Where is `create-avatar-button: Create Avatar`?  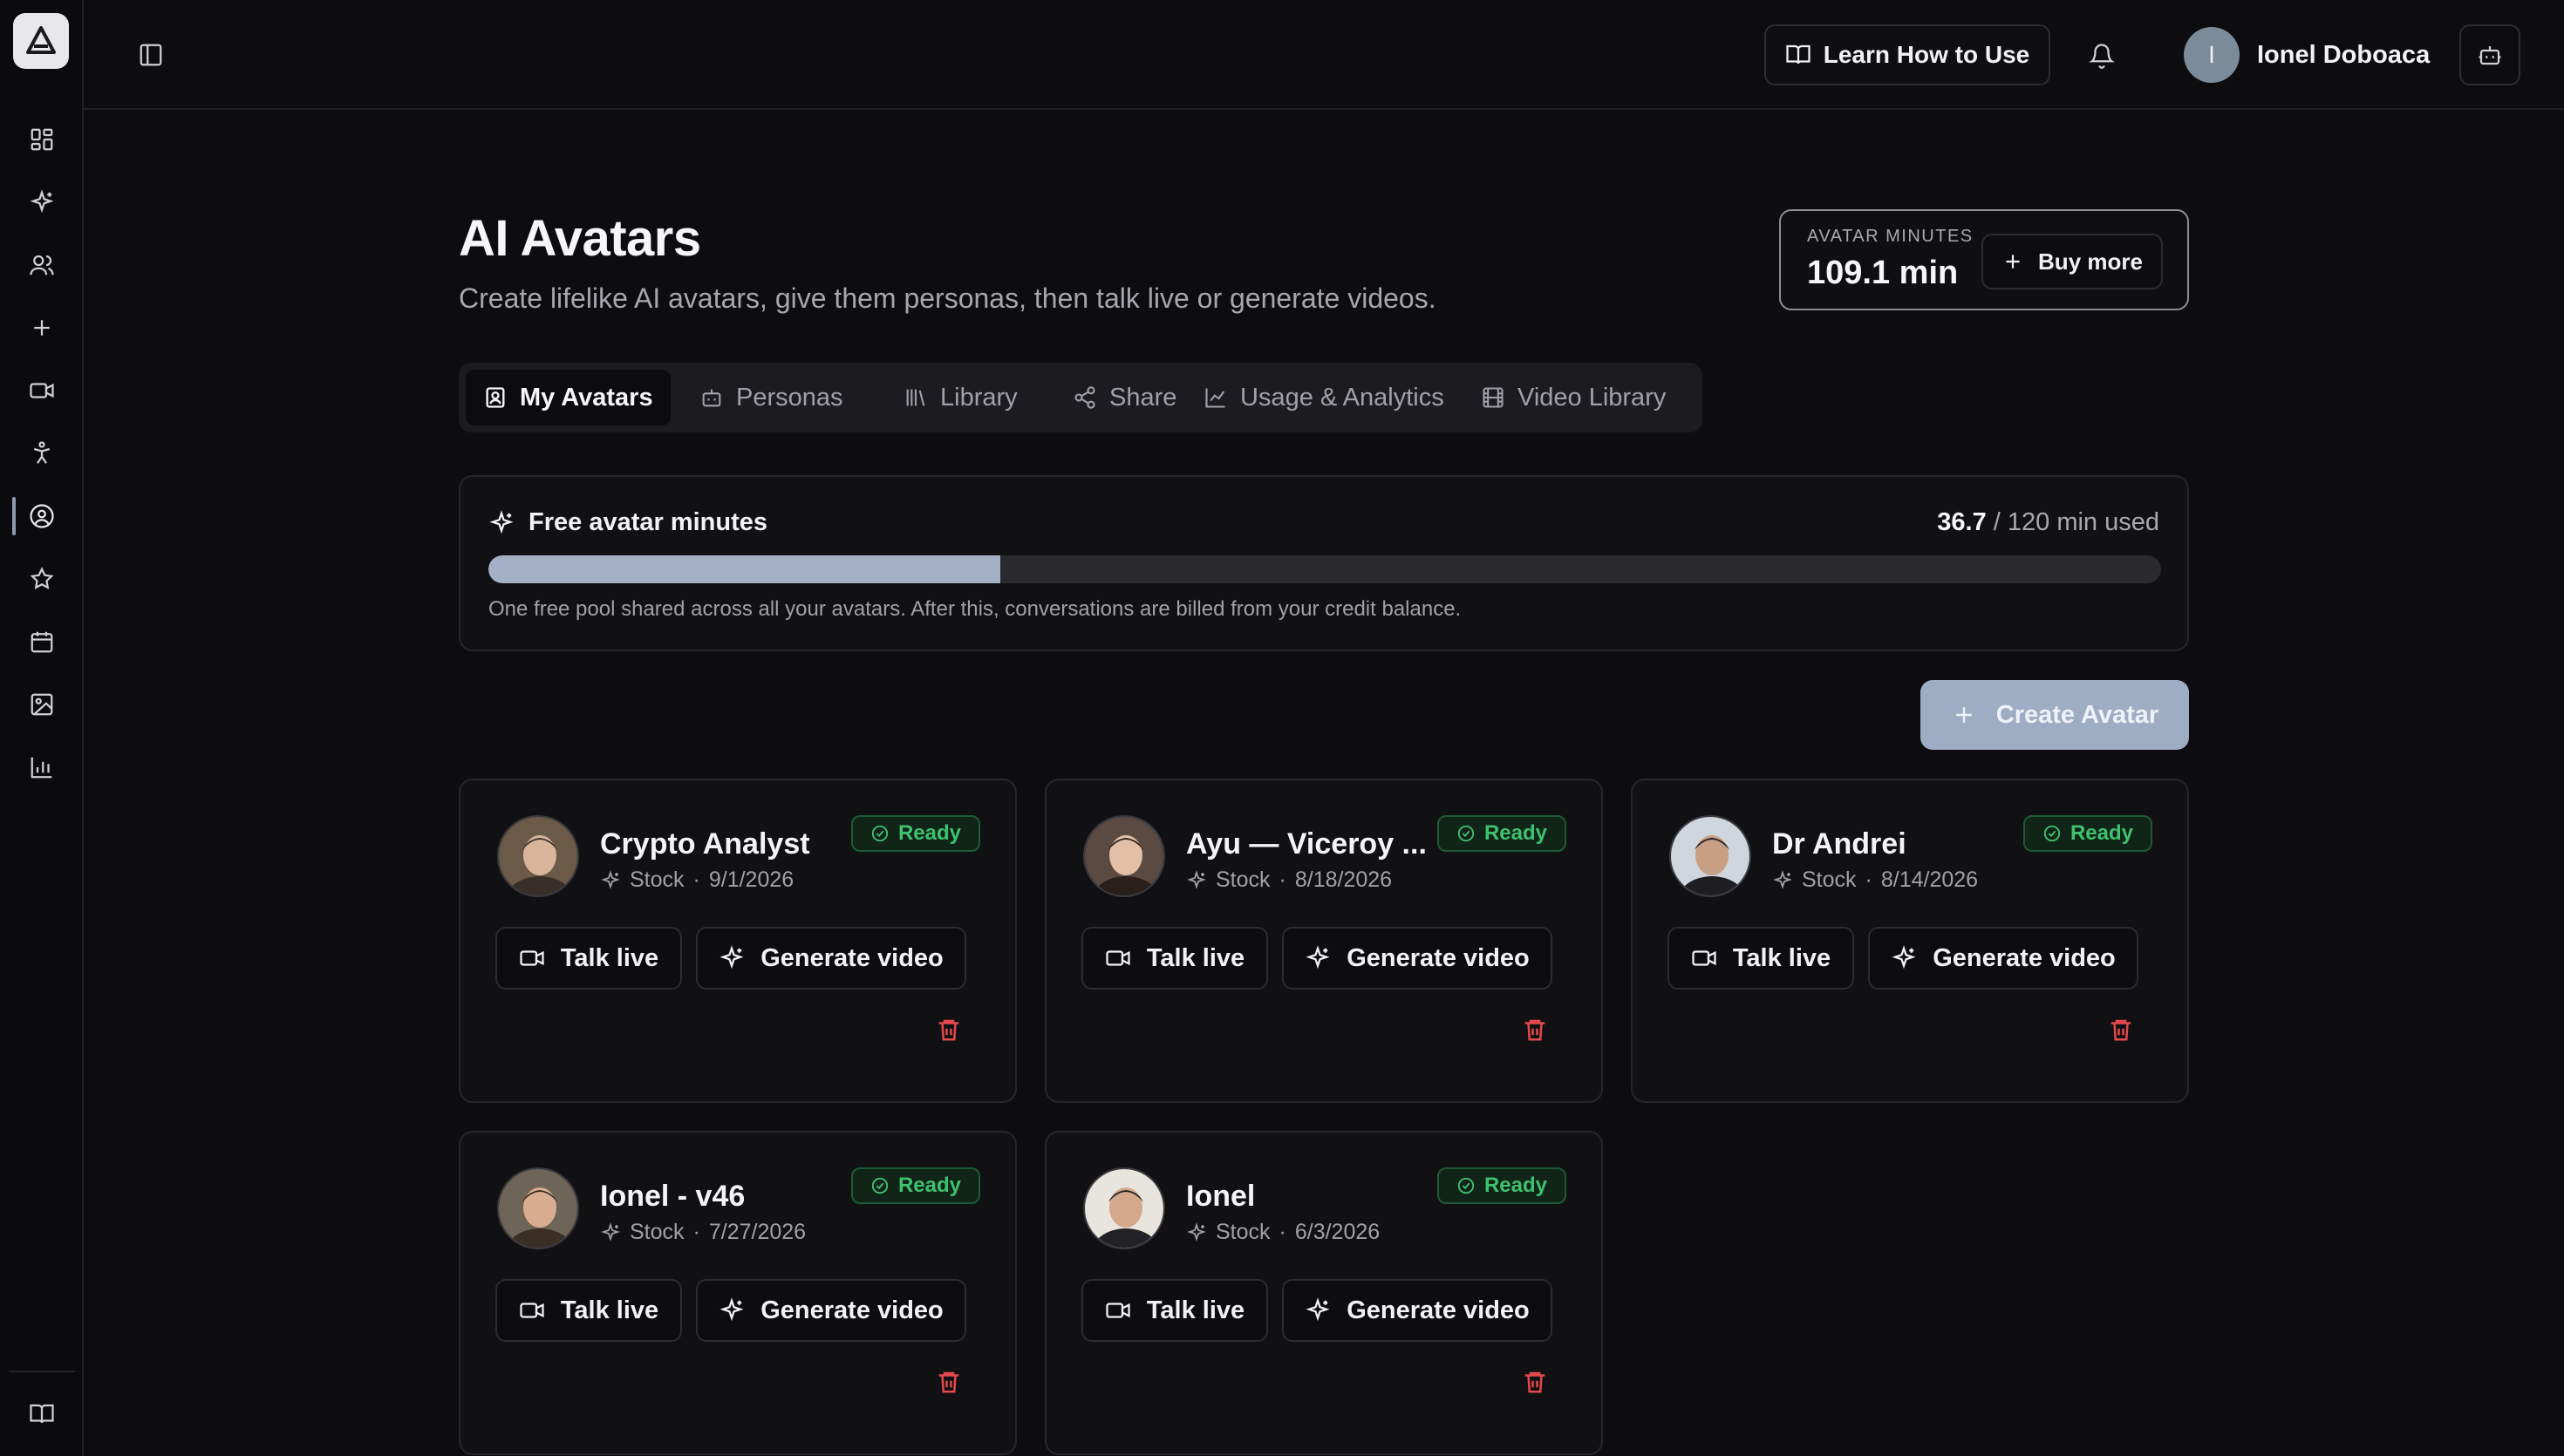
create-avatar-button: Create Avatar is located at coordinates (2054, 715).